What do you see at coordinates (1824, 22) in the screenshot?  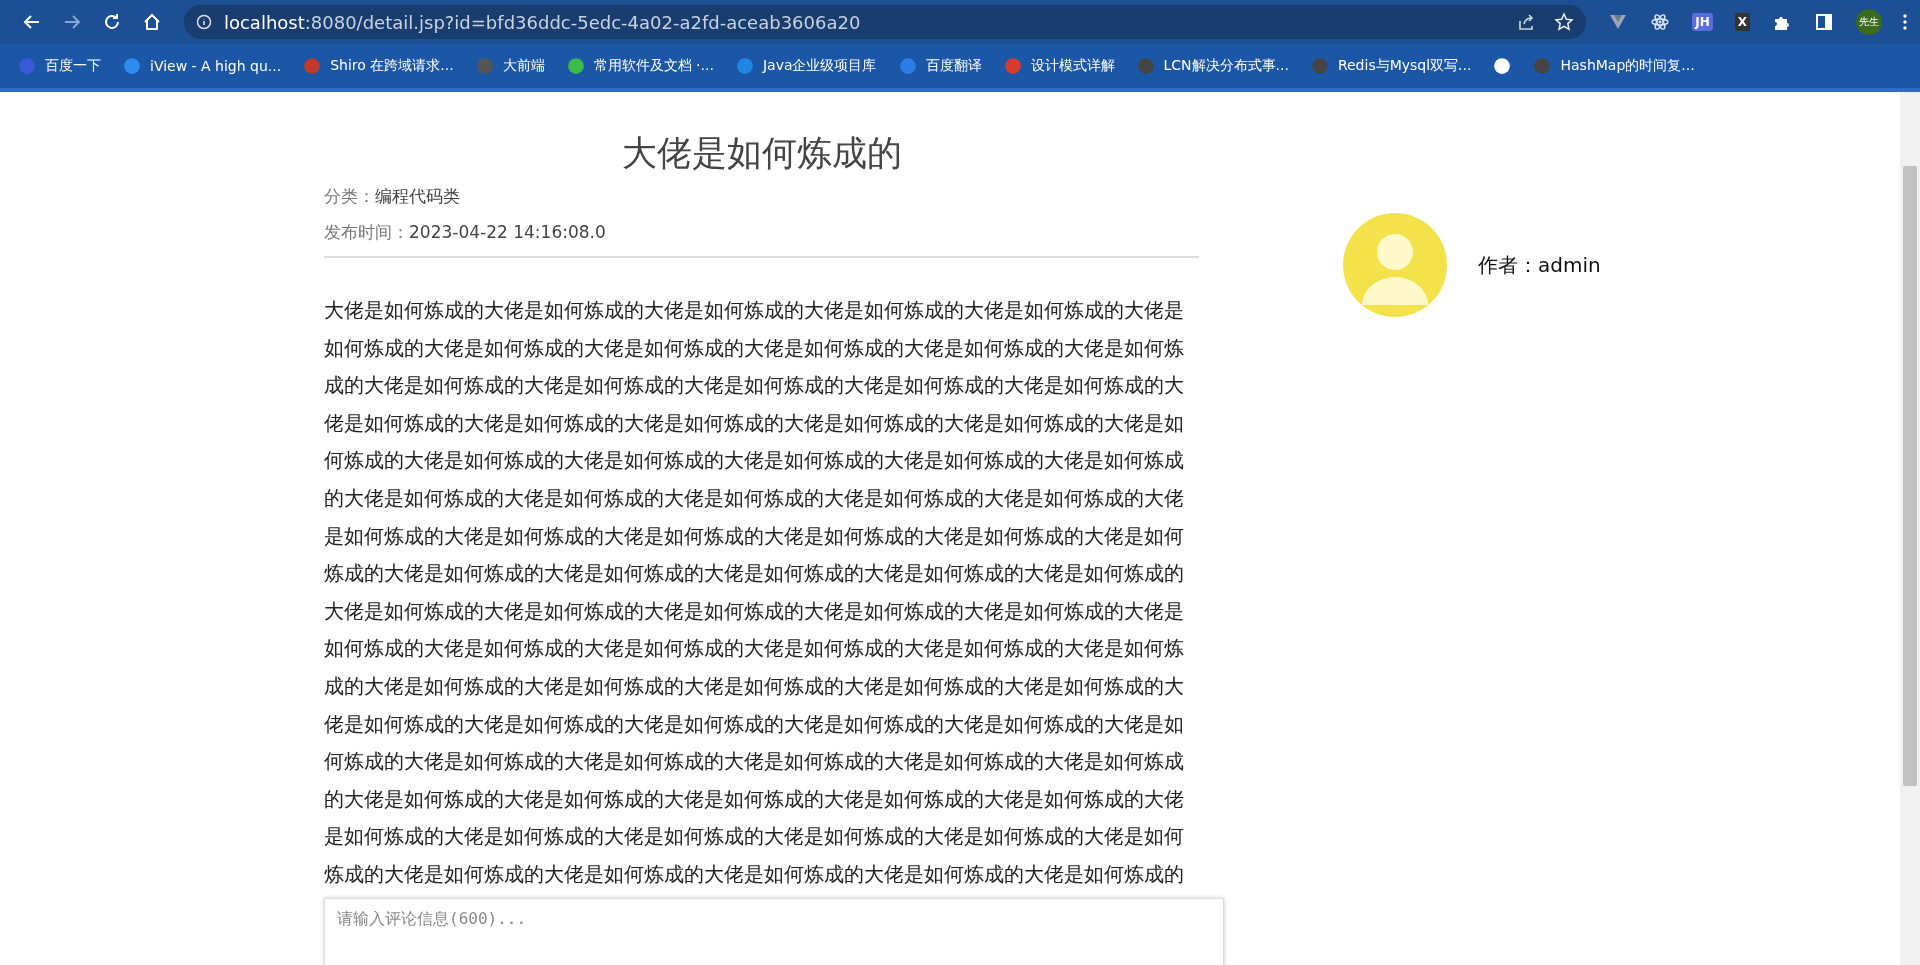 I see `sidebar-icon` at bounding box center [1824, 22].